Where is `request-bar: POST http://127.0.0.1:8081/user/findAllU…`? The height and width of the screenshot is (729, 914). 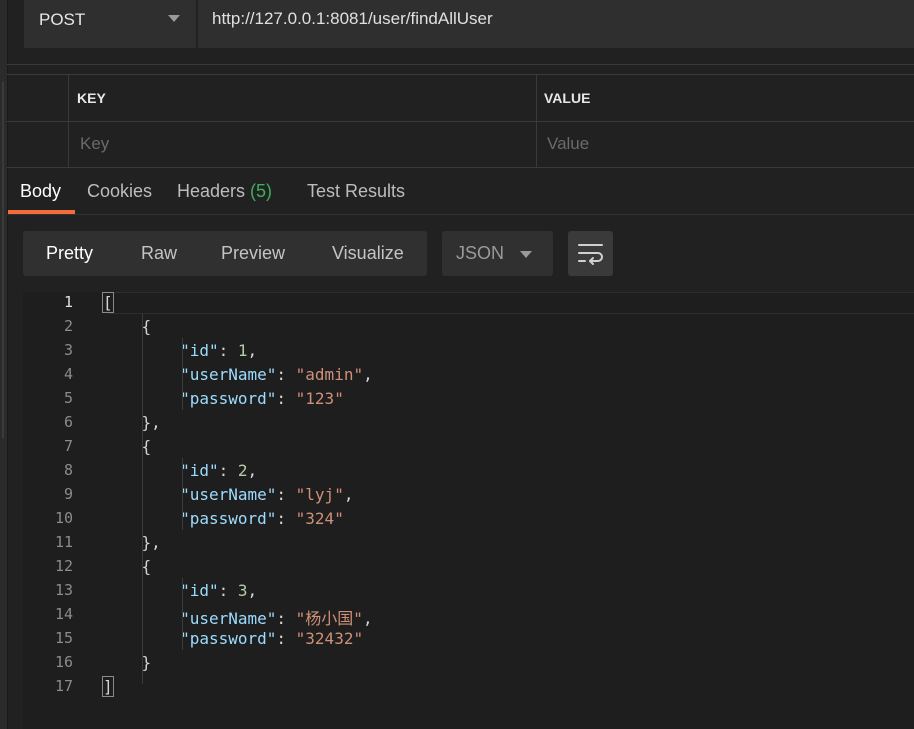 request-bar: POST http://127.0.0.1:8081/user/findAllU… is located at coordinates (469, 24).